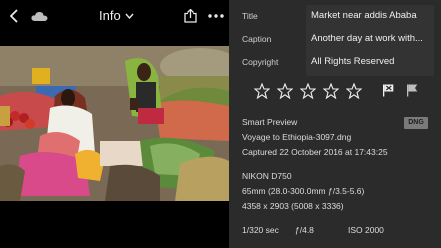 The height and width of the screenshot is (248, 441). I want to click on copyright-field: All Rights Reserved, so click(370, 63).